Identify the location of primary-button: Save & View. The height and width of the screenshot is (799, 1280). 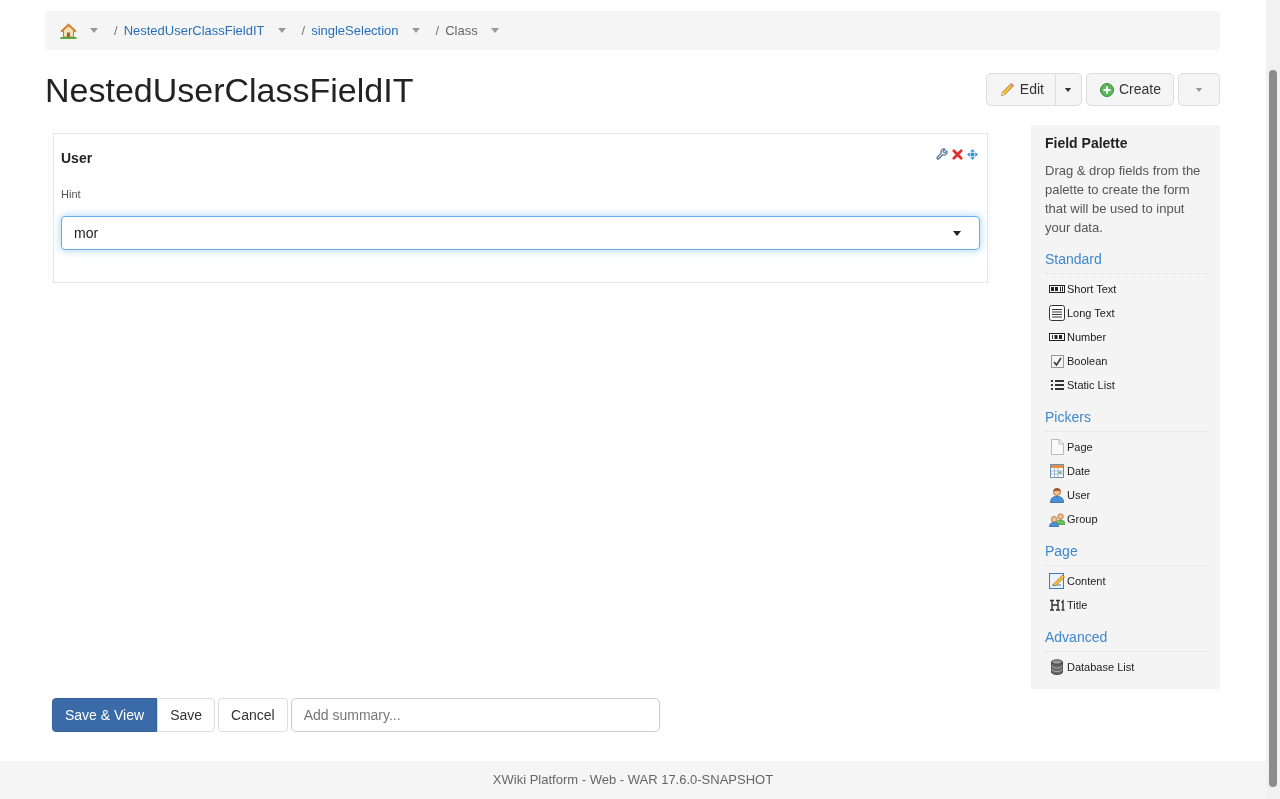
(105, 715).